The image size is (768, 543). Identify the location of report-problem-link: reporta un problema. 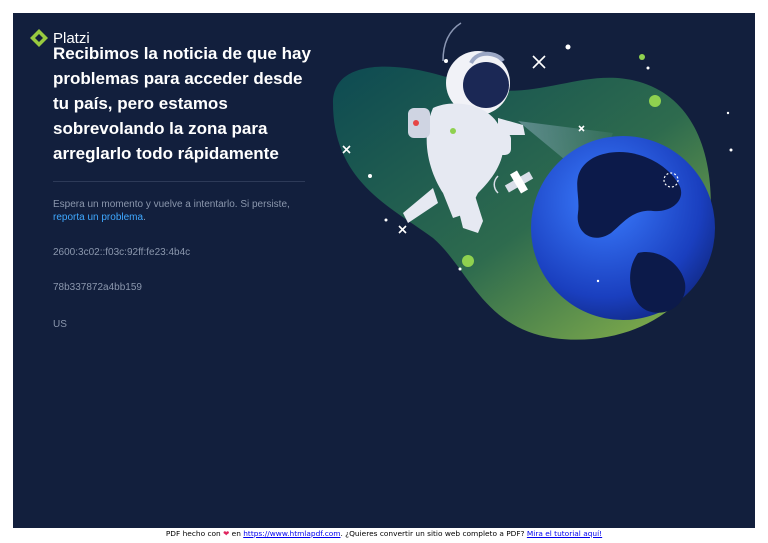
(98, 217).